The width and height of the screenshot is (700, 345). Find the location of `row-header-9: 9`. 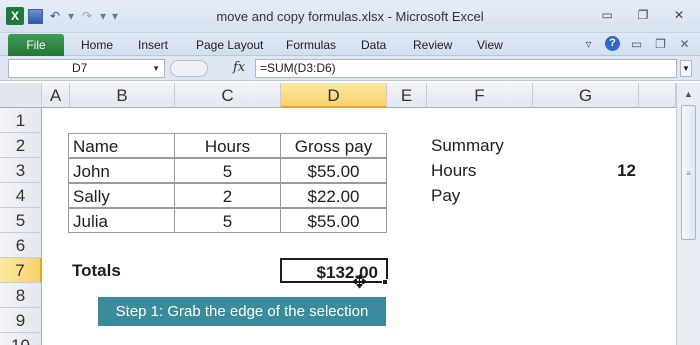

row-header-9: 9 is located at coordinates (21, 320).